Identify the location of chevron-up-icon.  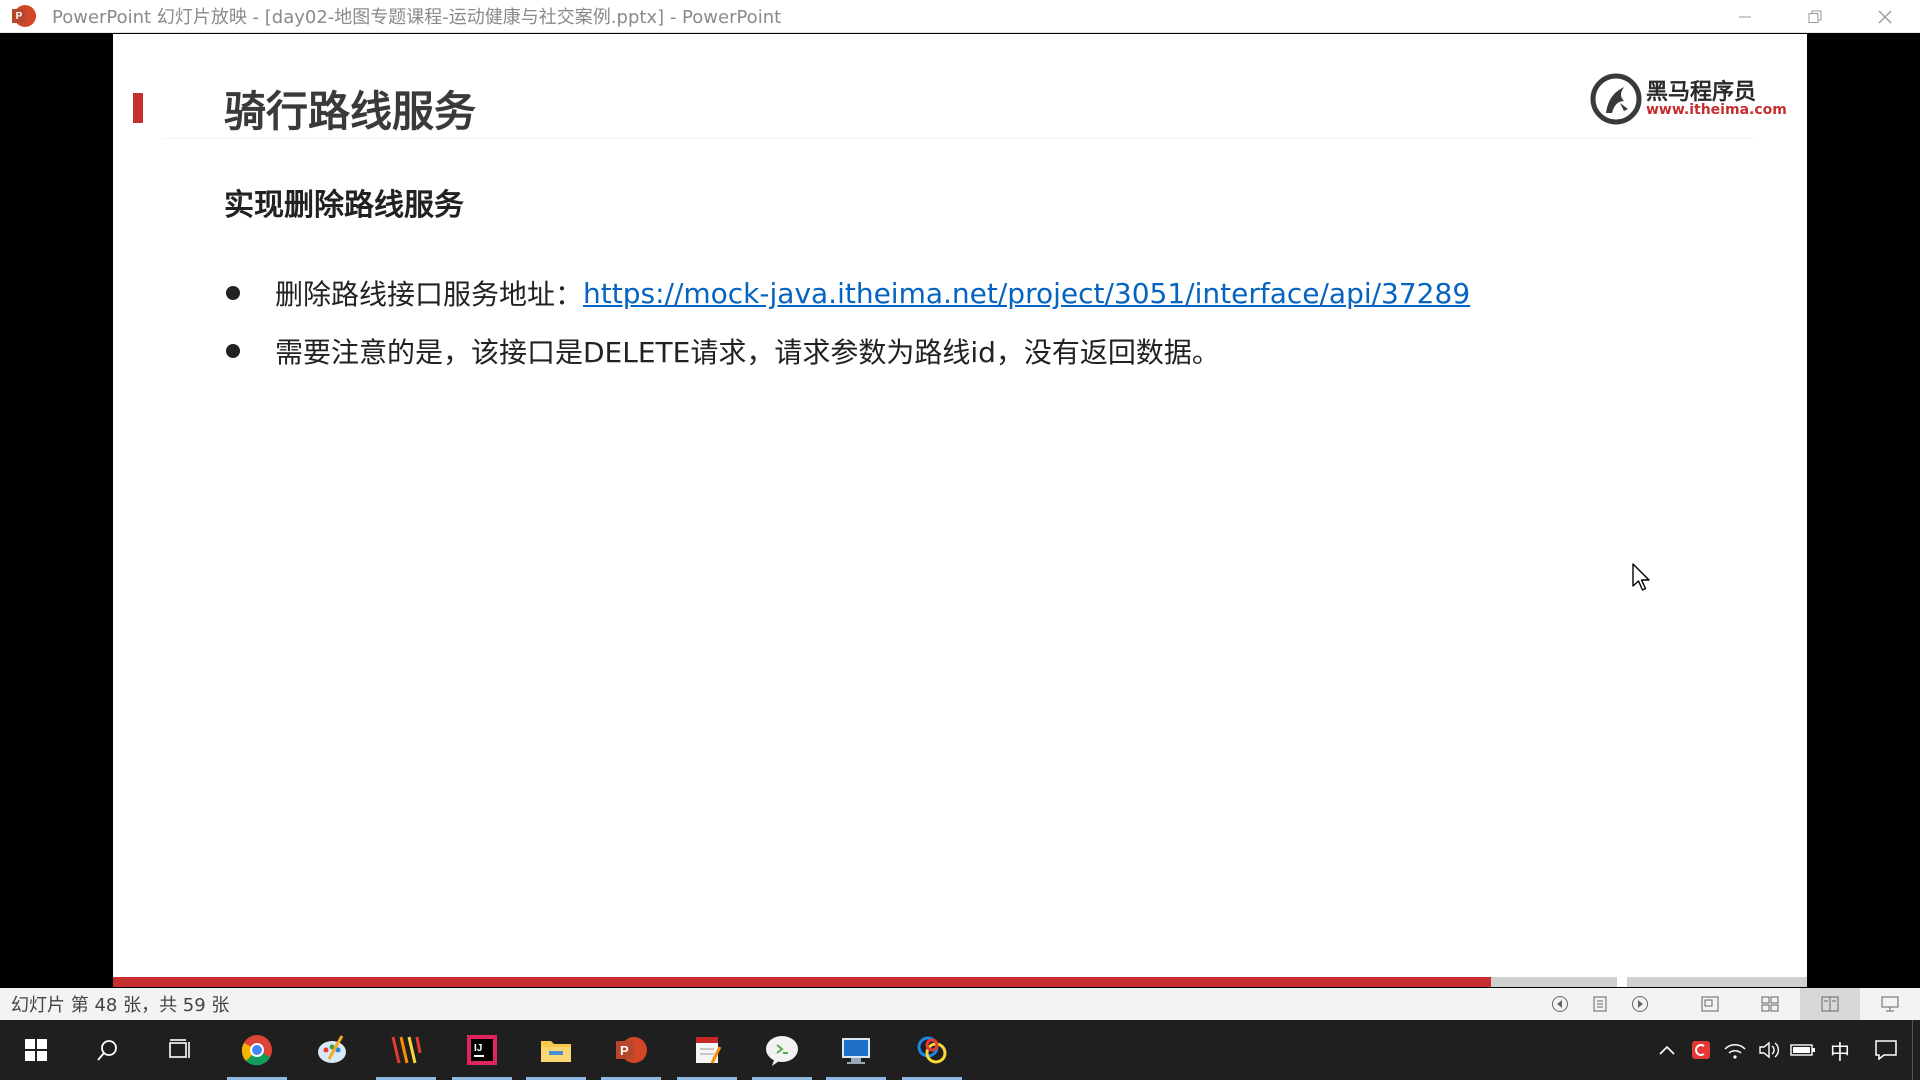
(1667, 1050).